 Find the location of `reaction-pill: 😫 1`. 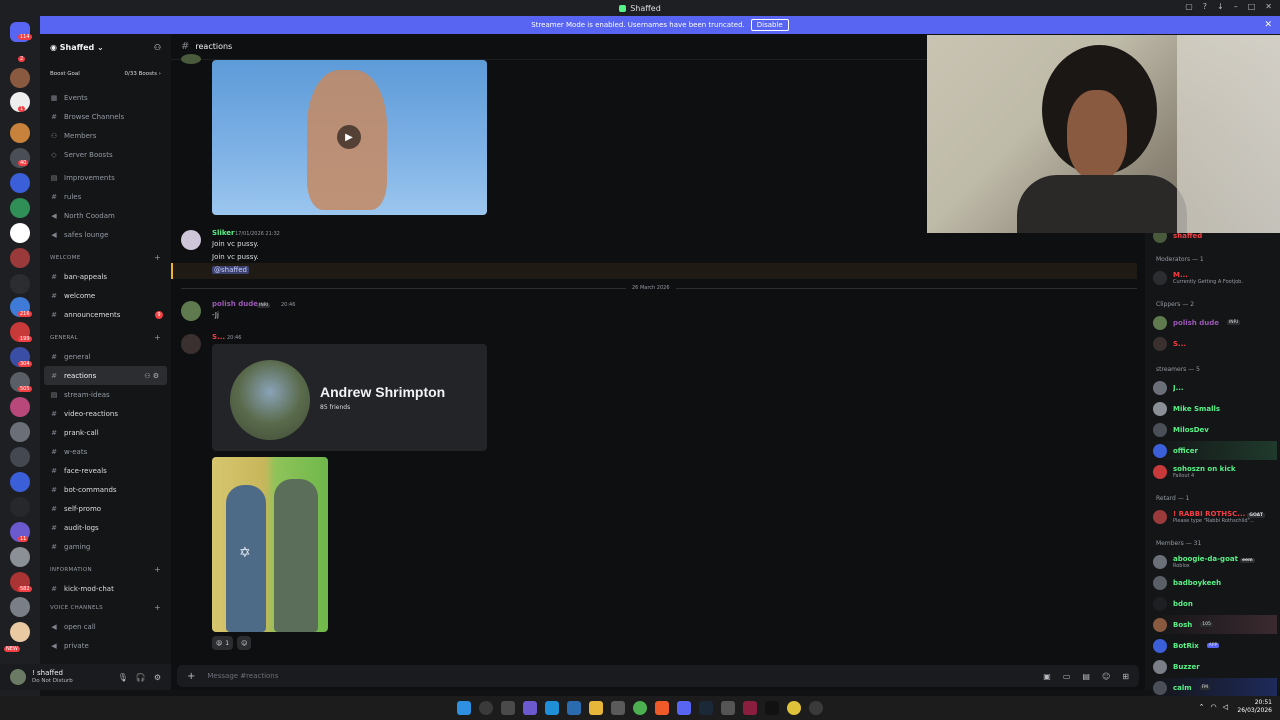

reaction-pill: 😫 1 is located at coordinates (223, 643).